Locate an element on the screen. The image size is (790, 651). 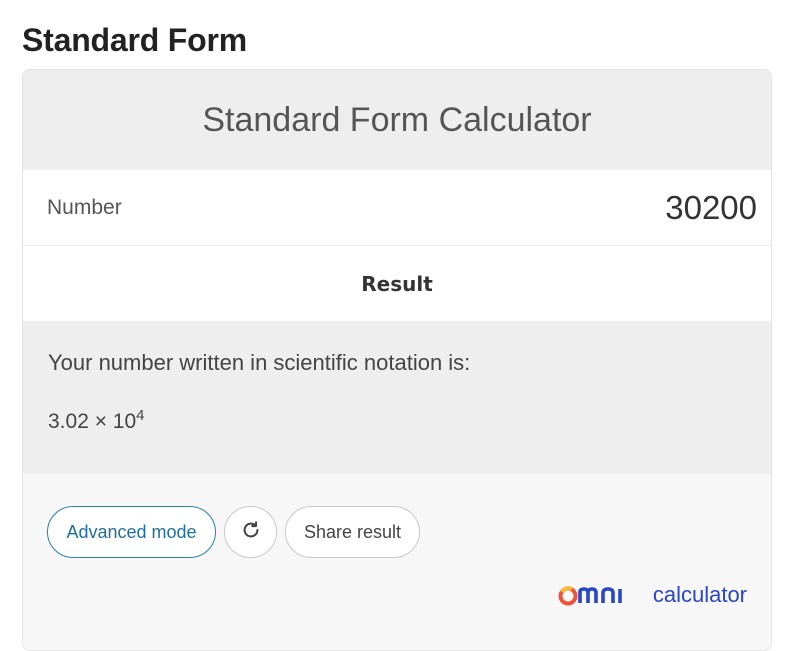
calculator-header: Standard Form Calculator is located at coordinates (397, 120).